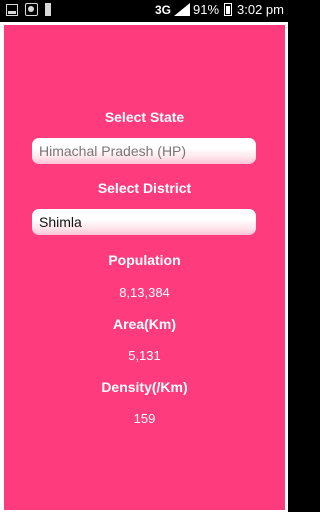 The image size is (320, 512). I want to click on battery-percent: 91%, so click(206, 9).